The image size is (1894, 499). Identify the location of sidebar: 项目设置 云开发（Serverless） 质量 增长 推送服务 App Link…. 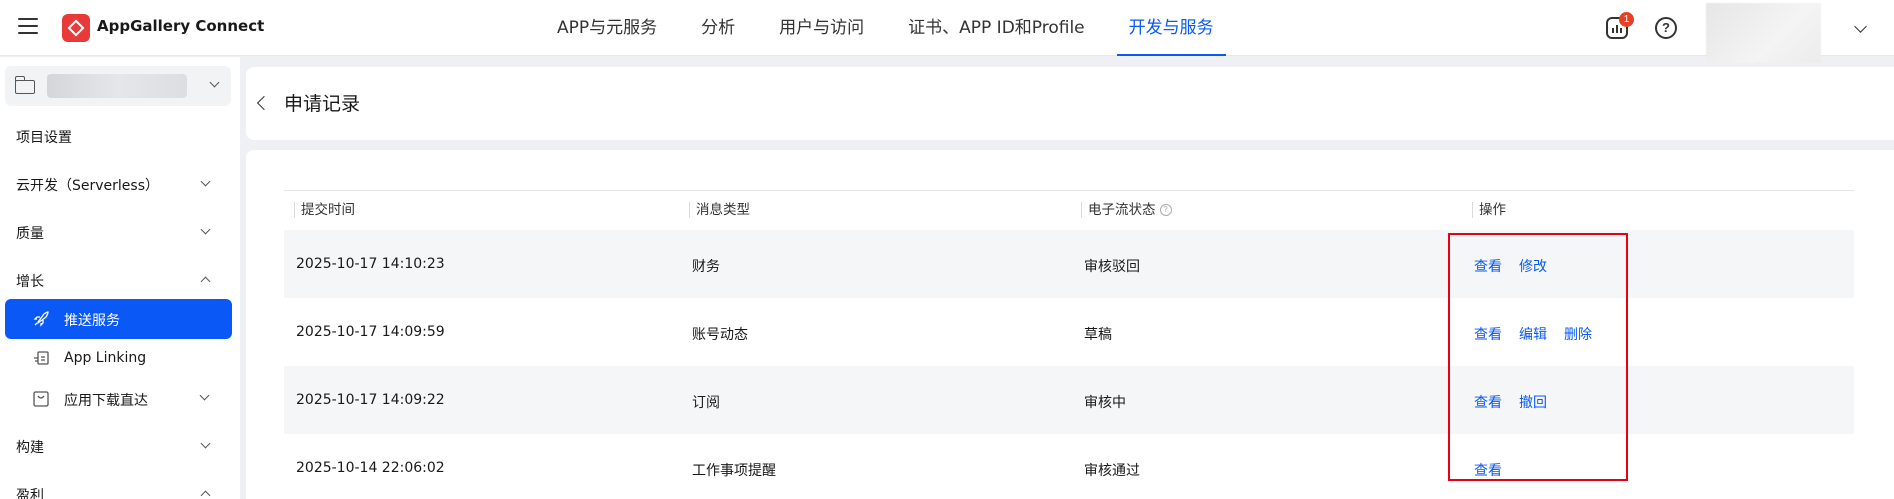
(120, 278).